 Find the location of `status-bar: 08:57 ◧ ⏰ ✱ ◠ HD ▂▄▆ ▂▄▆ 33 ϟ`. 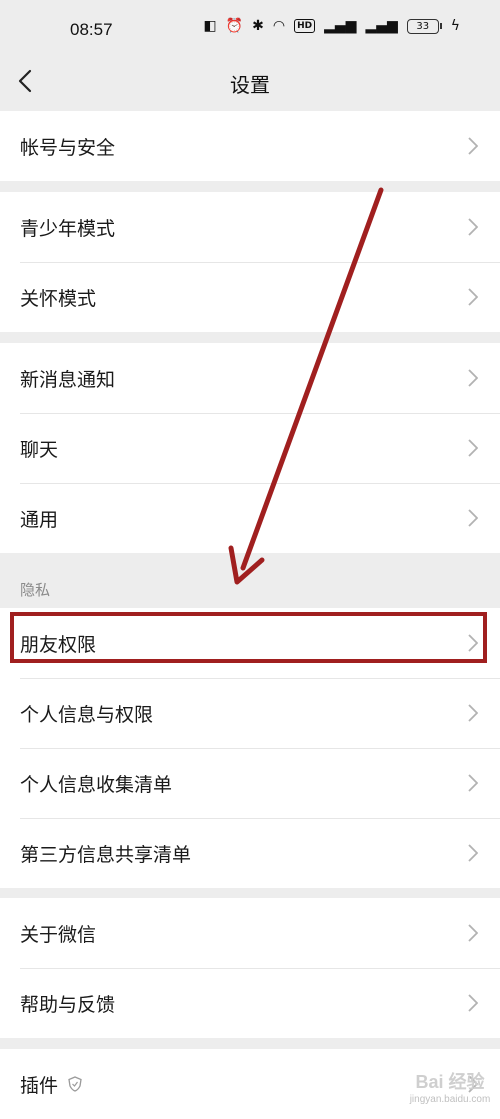

status-bar: 08:57 ◧ ⏰ ✱ ◠ HD ▂▄▆ ▂▄▆ 33 ϟ is located at coordinates (250, 28).